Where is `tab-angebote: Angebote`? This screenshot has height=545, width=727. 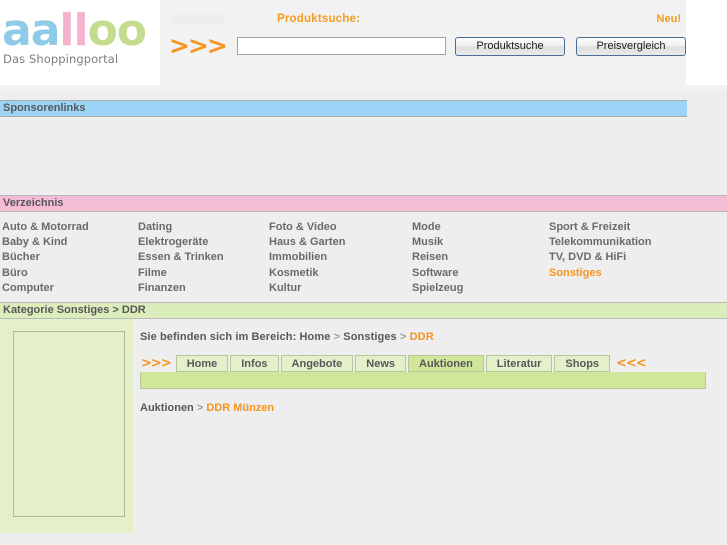
tab-angebote: Angebote is located at coordinates (317, 364).